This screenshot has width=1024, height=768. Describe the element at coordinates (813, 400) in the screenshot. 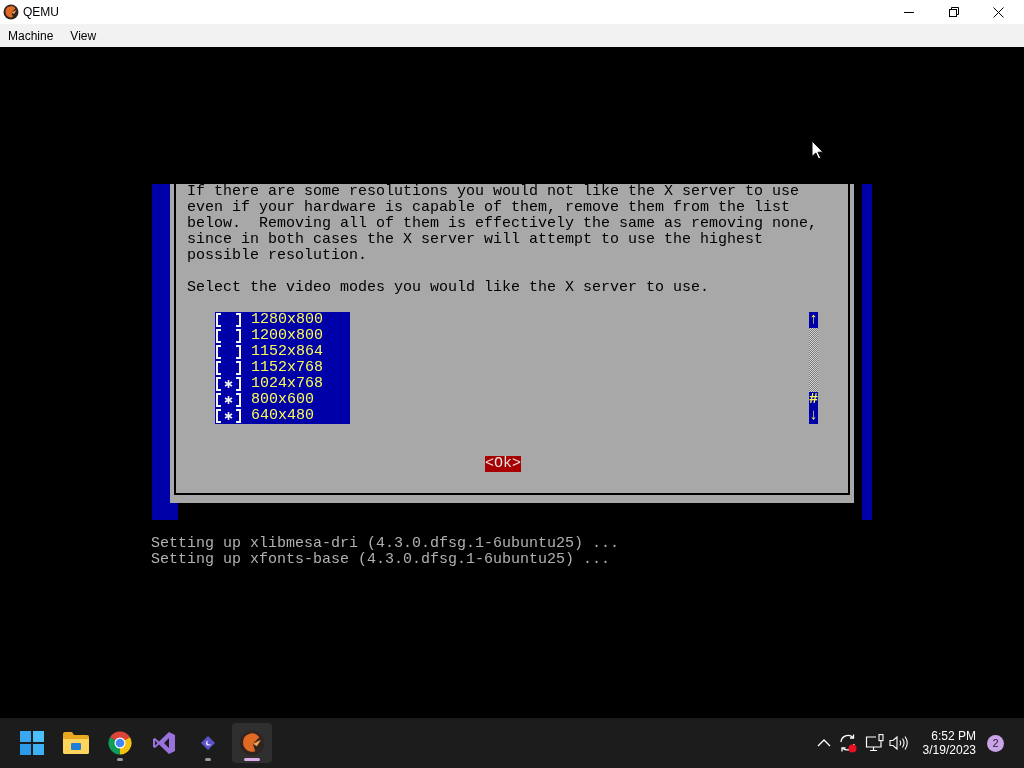

I see `scroll-thumb: #` at that location.